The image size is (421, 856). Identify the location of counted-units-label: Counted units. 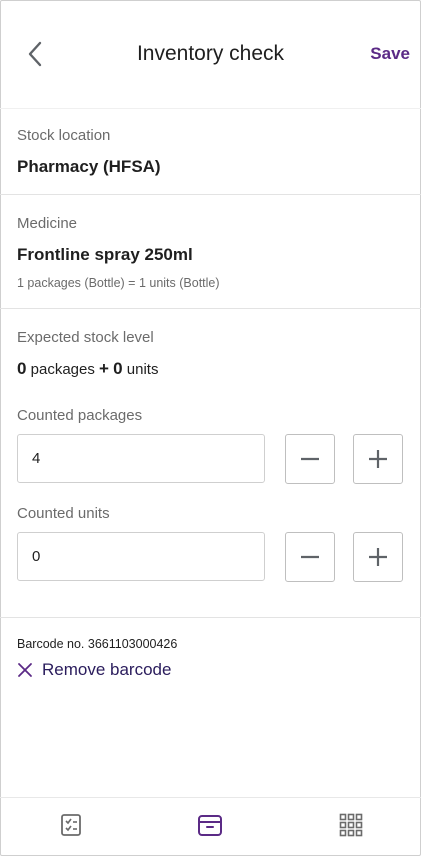
(63, 513).